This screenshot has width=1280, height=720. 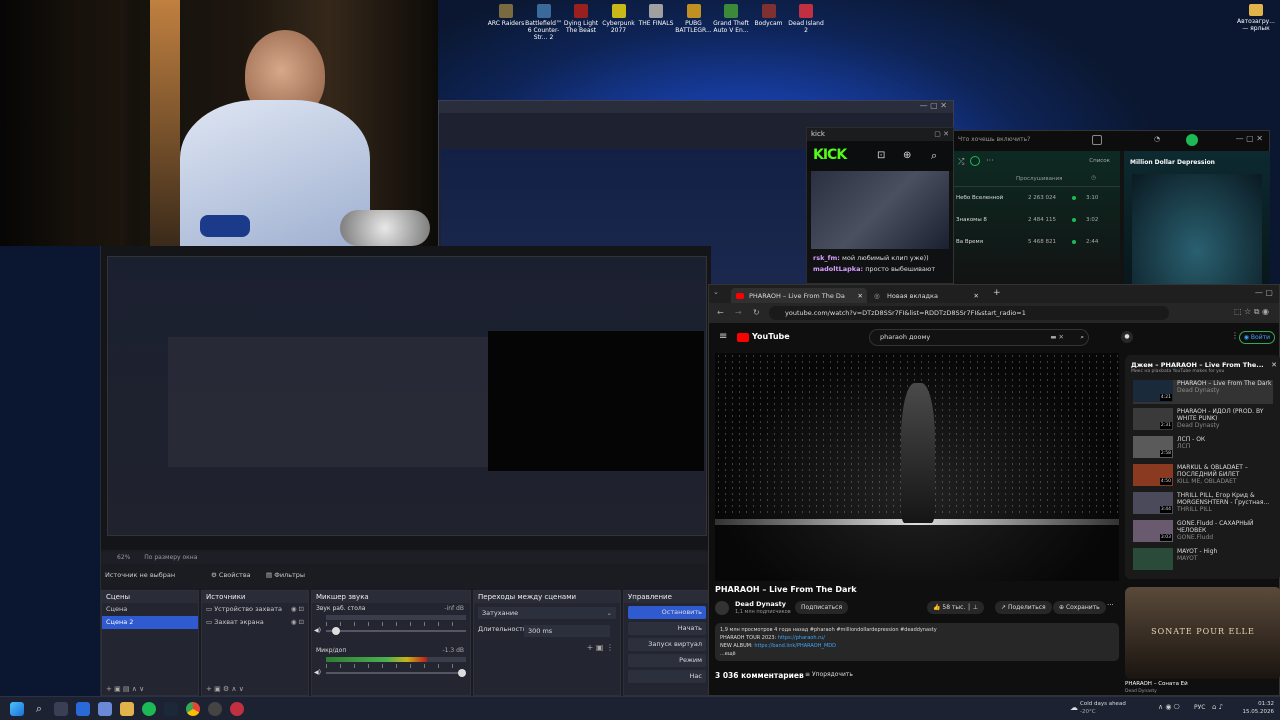 What do you see at coordinates (506, 15) in the screenshot?
I see `desktop-icon: ARC Raiders` at bounding box center [506, 15].